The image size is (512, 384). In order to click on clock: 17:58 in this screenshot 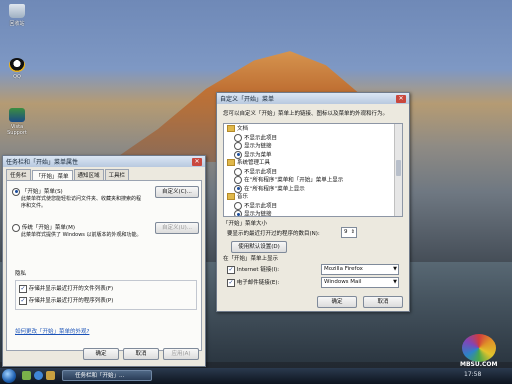, I will do `click(473, 374)`.